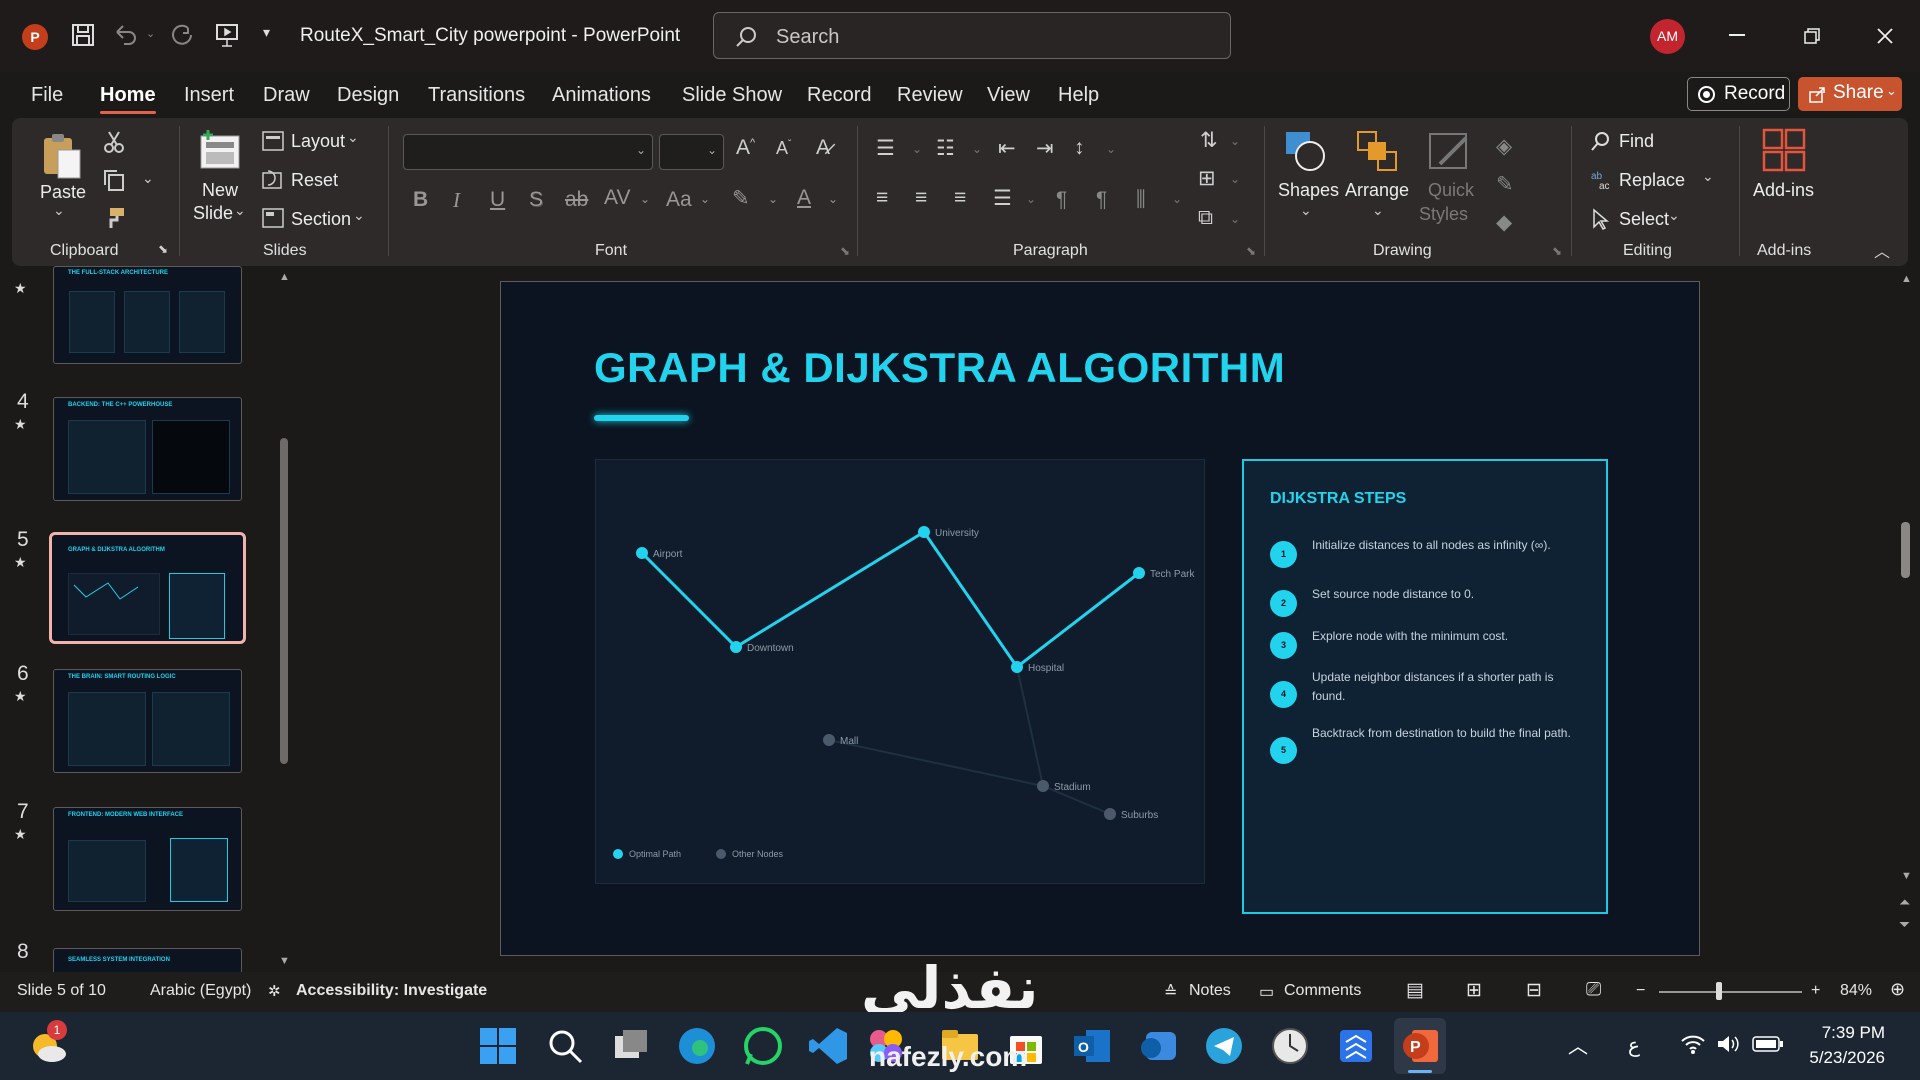 Image resolution: width=1920 pixels, height=1080 pixels. What do you see at coordinates (1031, 199) in the screenshot?
I see `justify-dropdown-icon: ⌄` at bounding box center [1031, 199].